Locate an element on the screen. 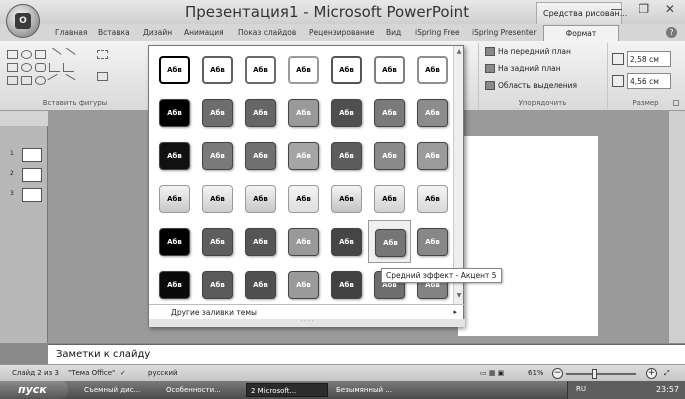 The image size is (685, 399). zoom-out-icon: − is located at coordinates (557, 373).